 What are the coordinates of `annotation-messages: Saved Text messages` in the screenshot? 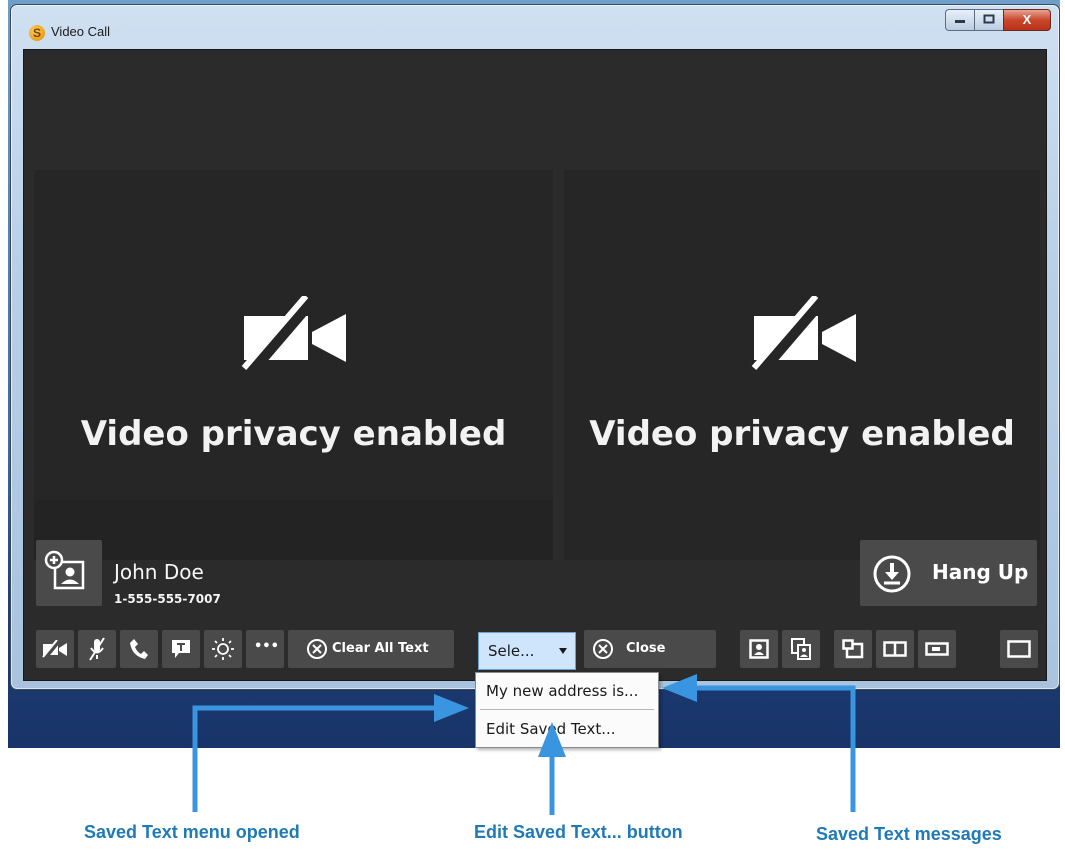 It's located at (909, 834).